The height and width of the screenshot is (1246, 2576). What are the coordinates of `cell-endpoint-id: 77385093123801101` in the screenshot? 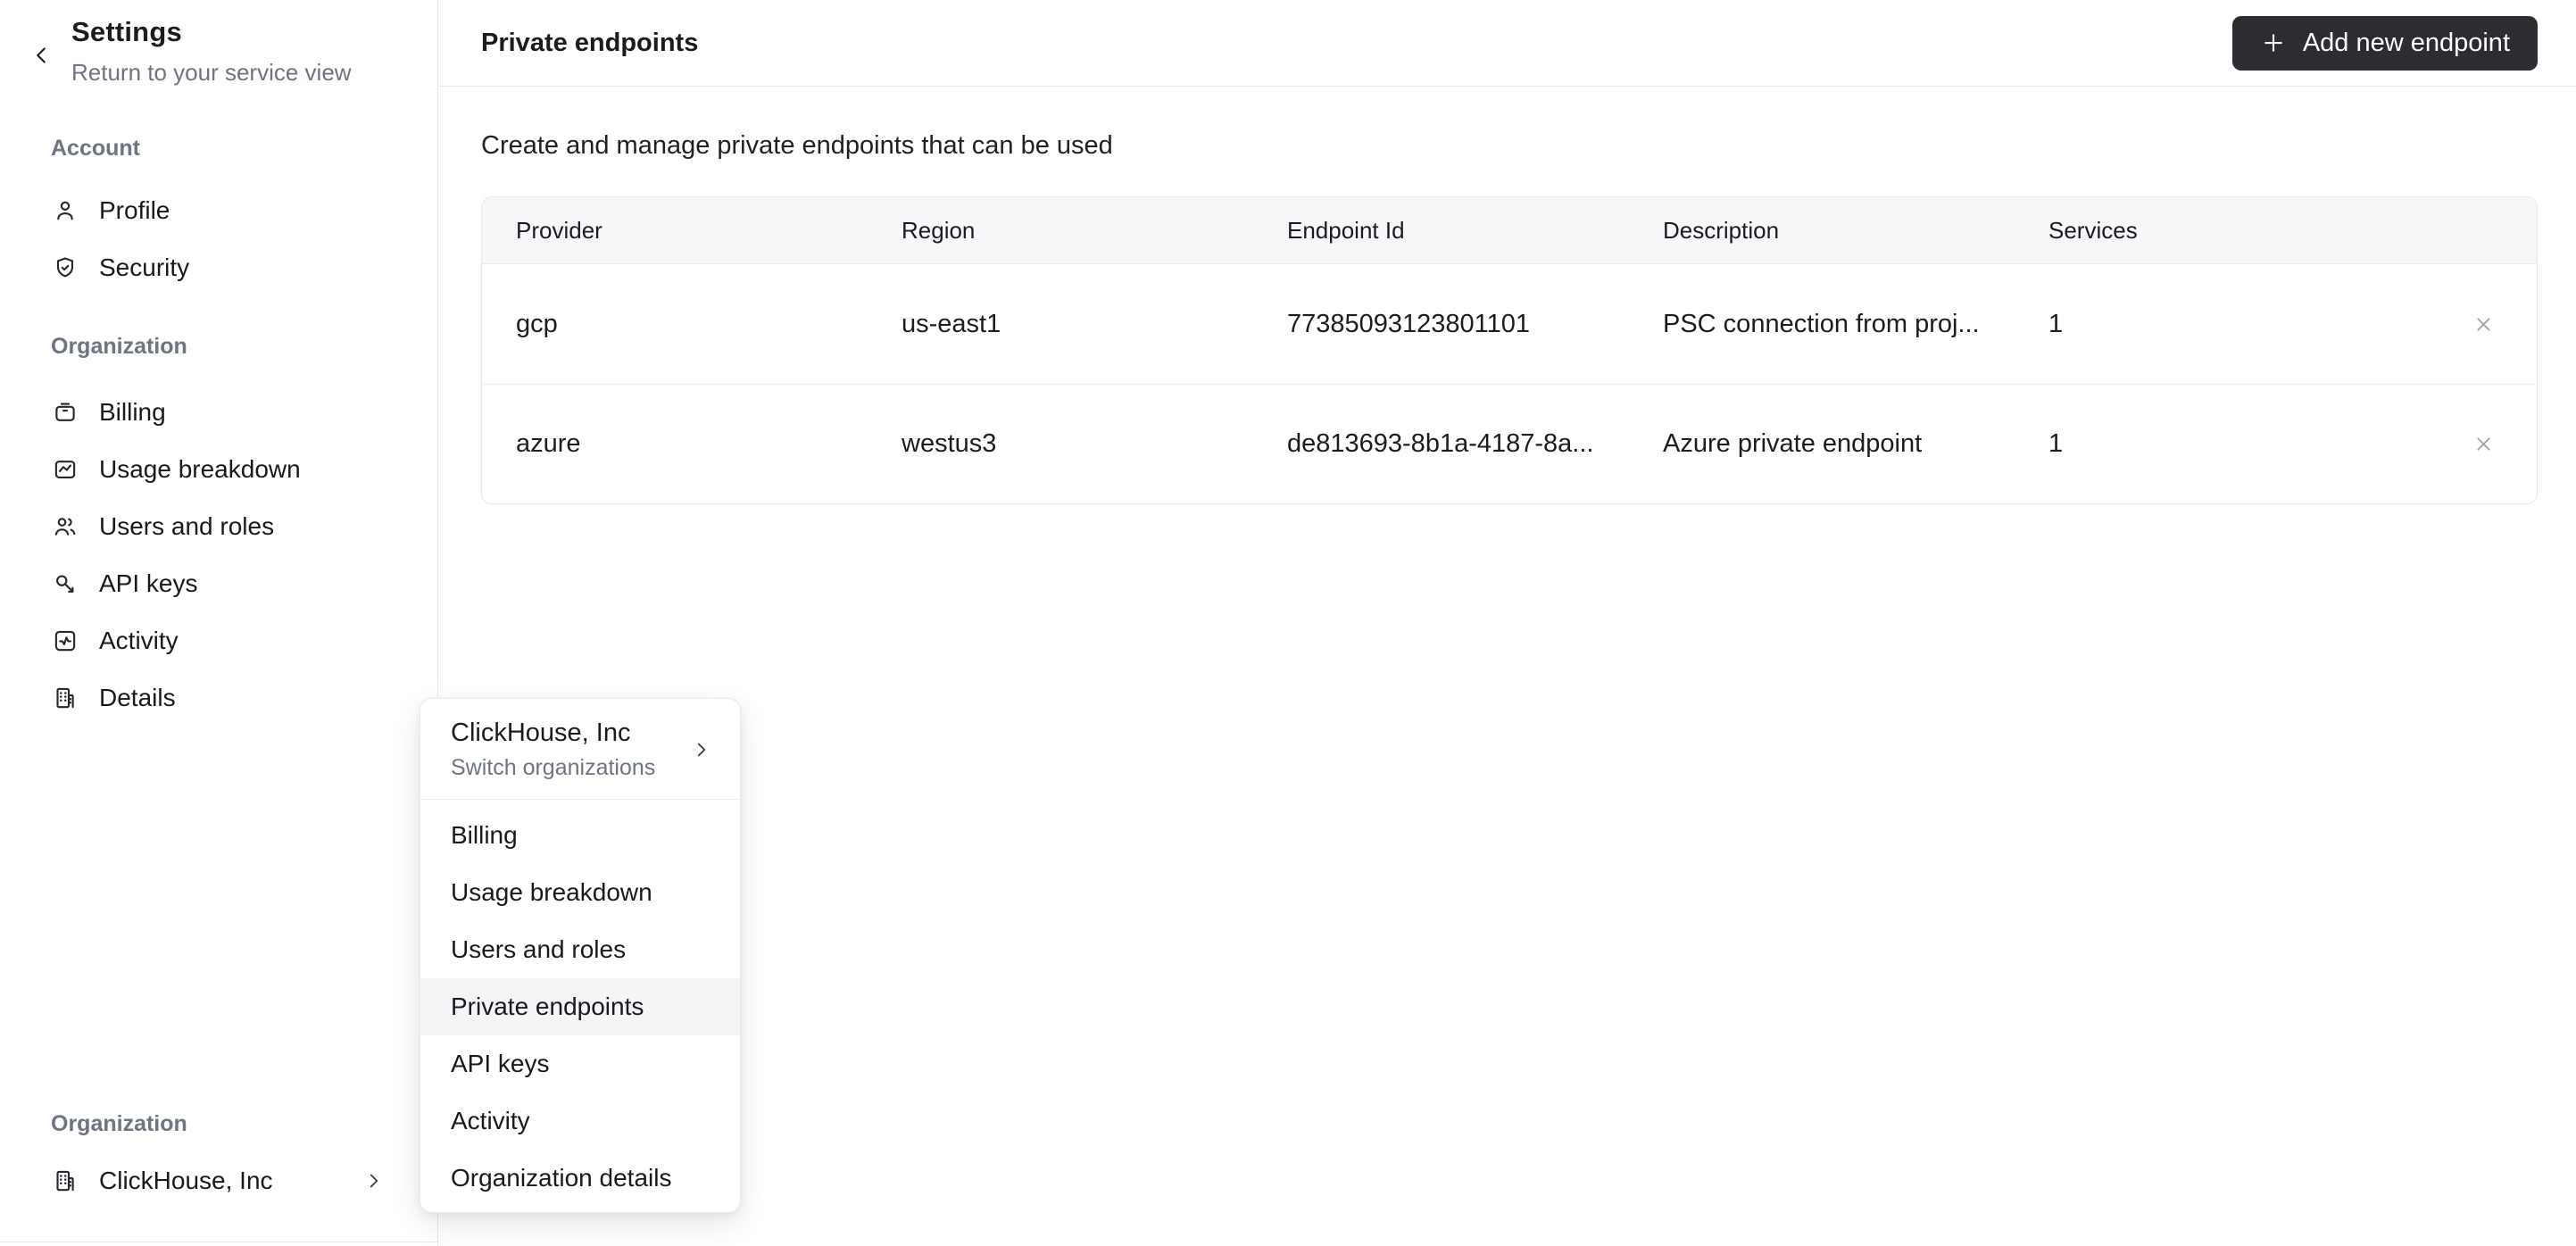 It's located at (1409, 323).